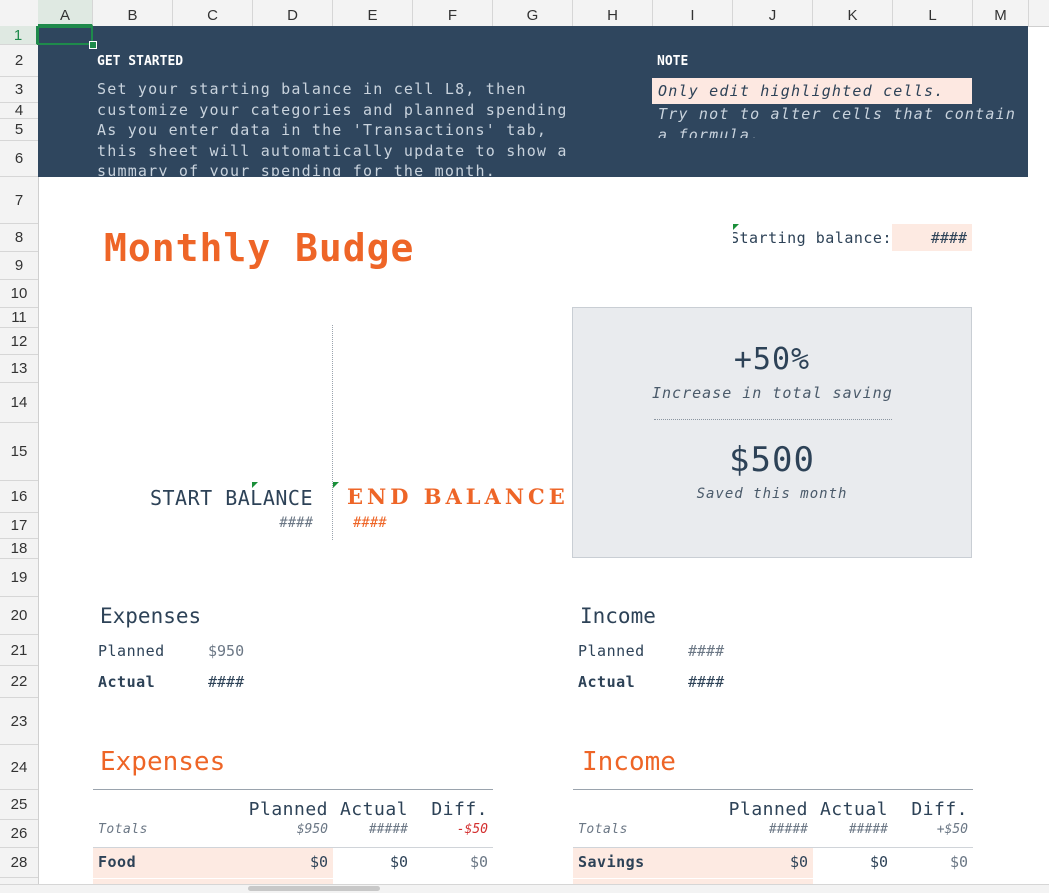  What do you see at coordinates (948, 238) in the screenshot?
I see `starting-balance-value: ####` at bounding box center [948, 238].